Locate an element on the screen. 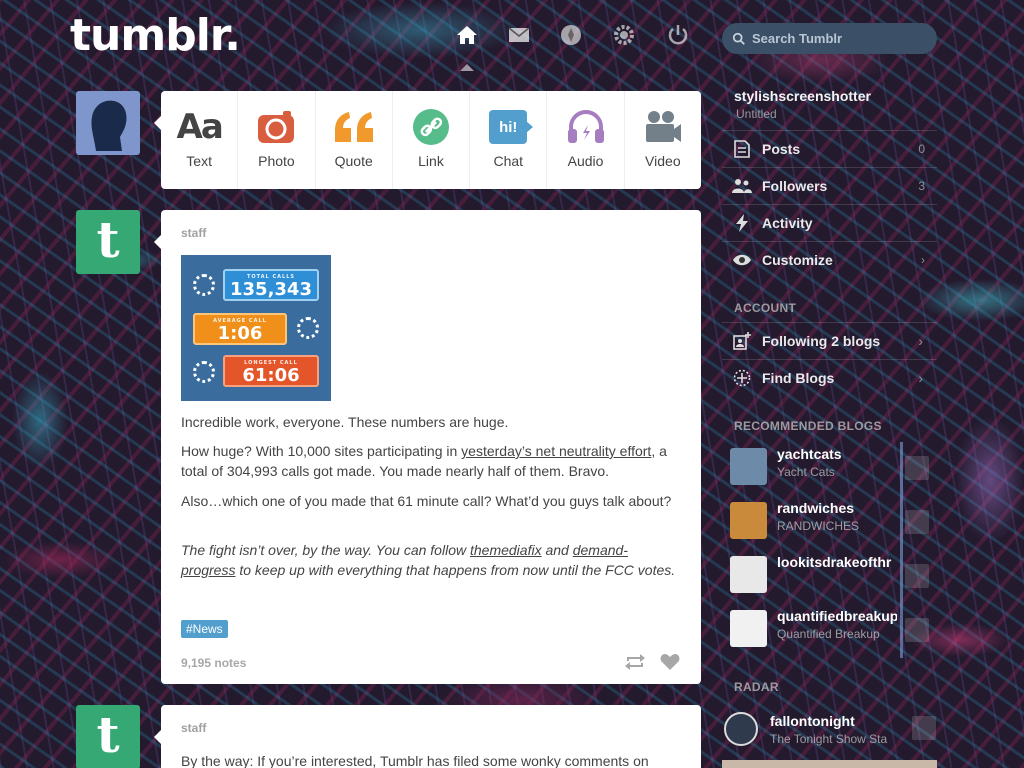  radar-post-image is located at coordinates (829, 764).